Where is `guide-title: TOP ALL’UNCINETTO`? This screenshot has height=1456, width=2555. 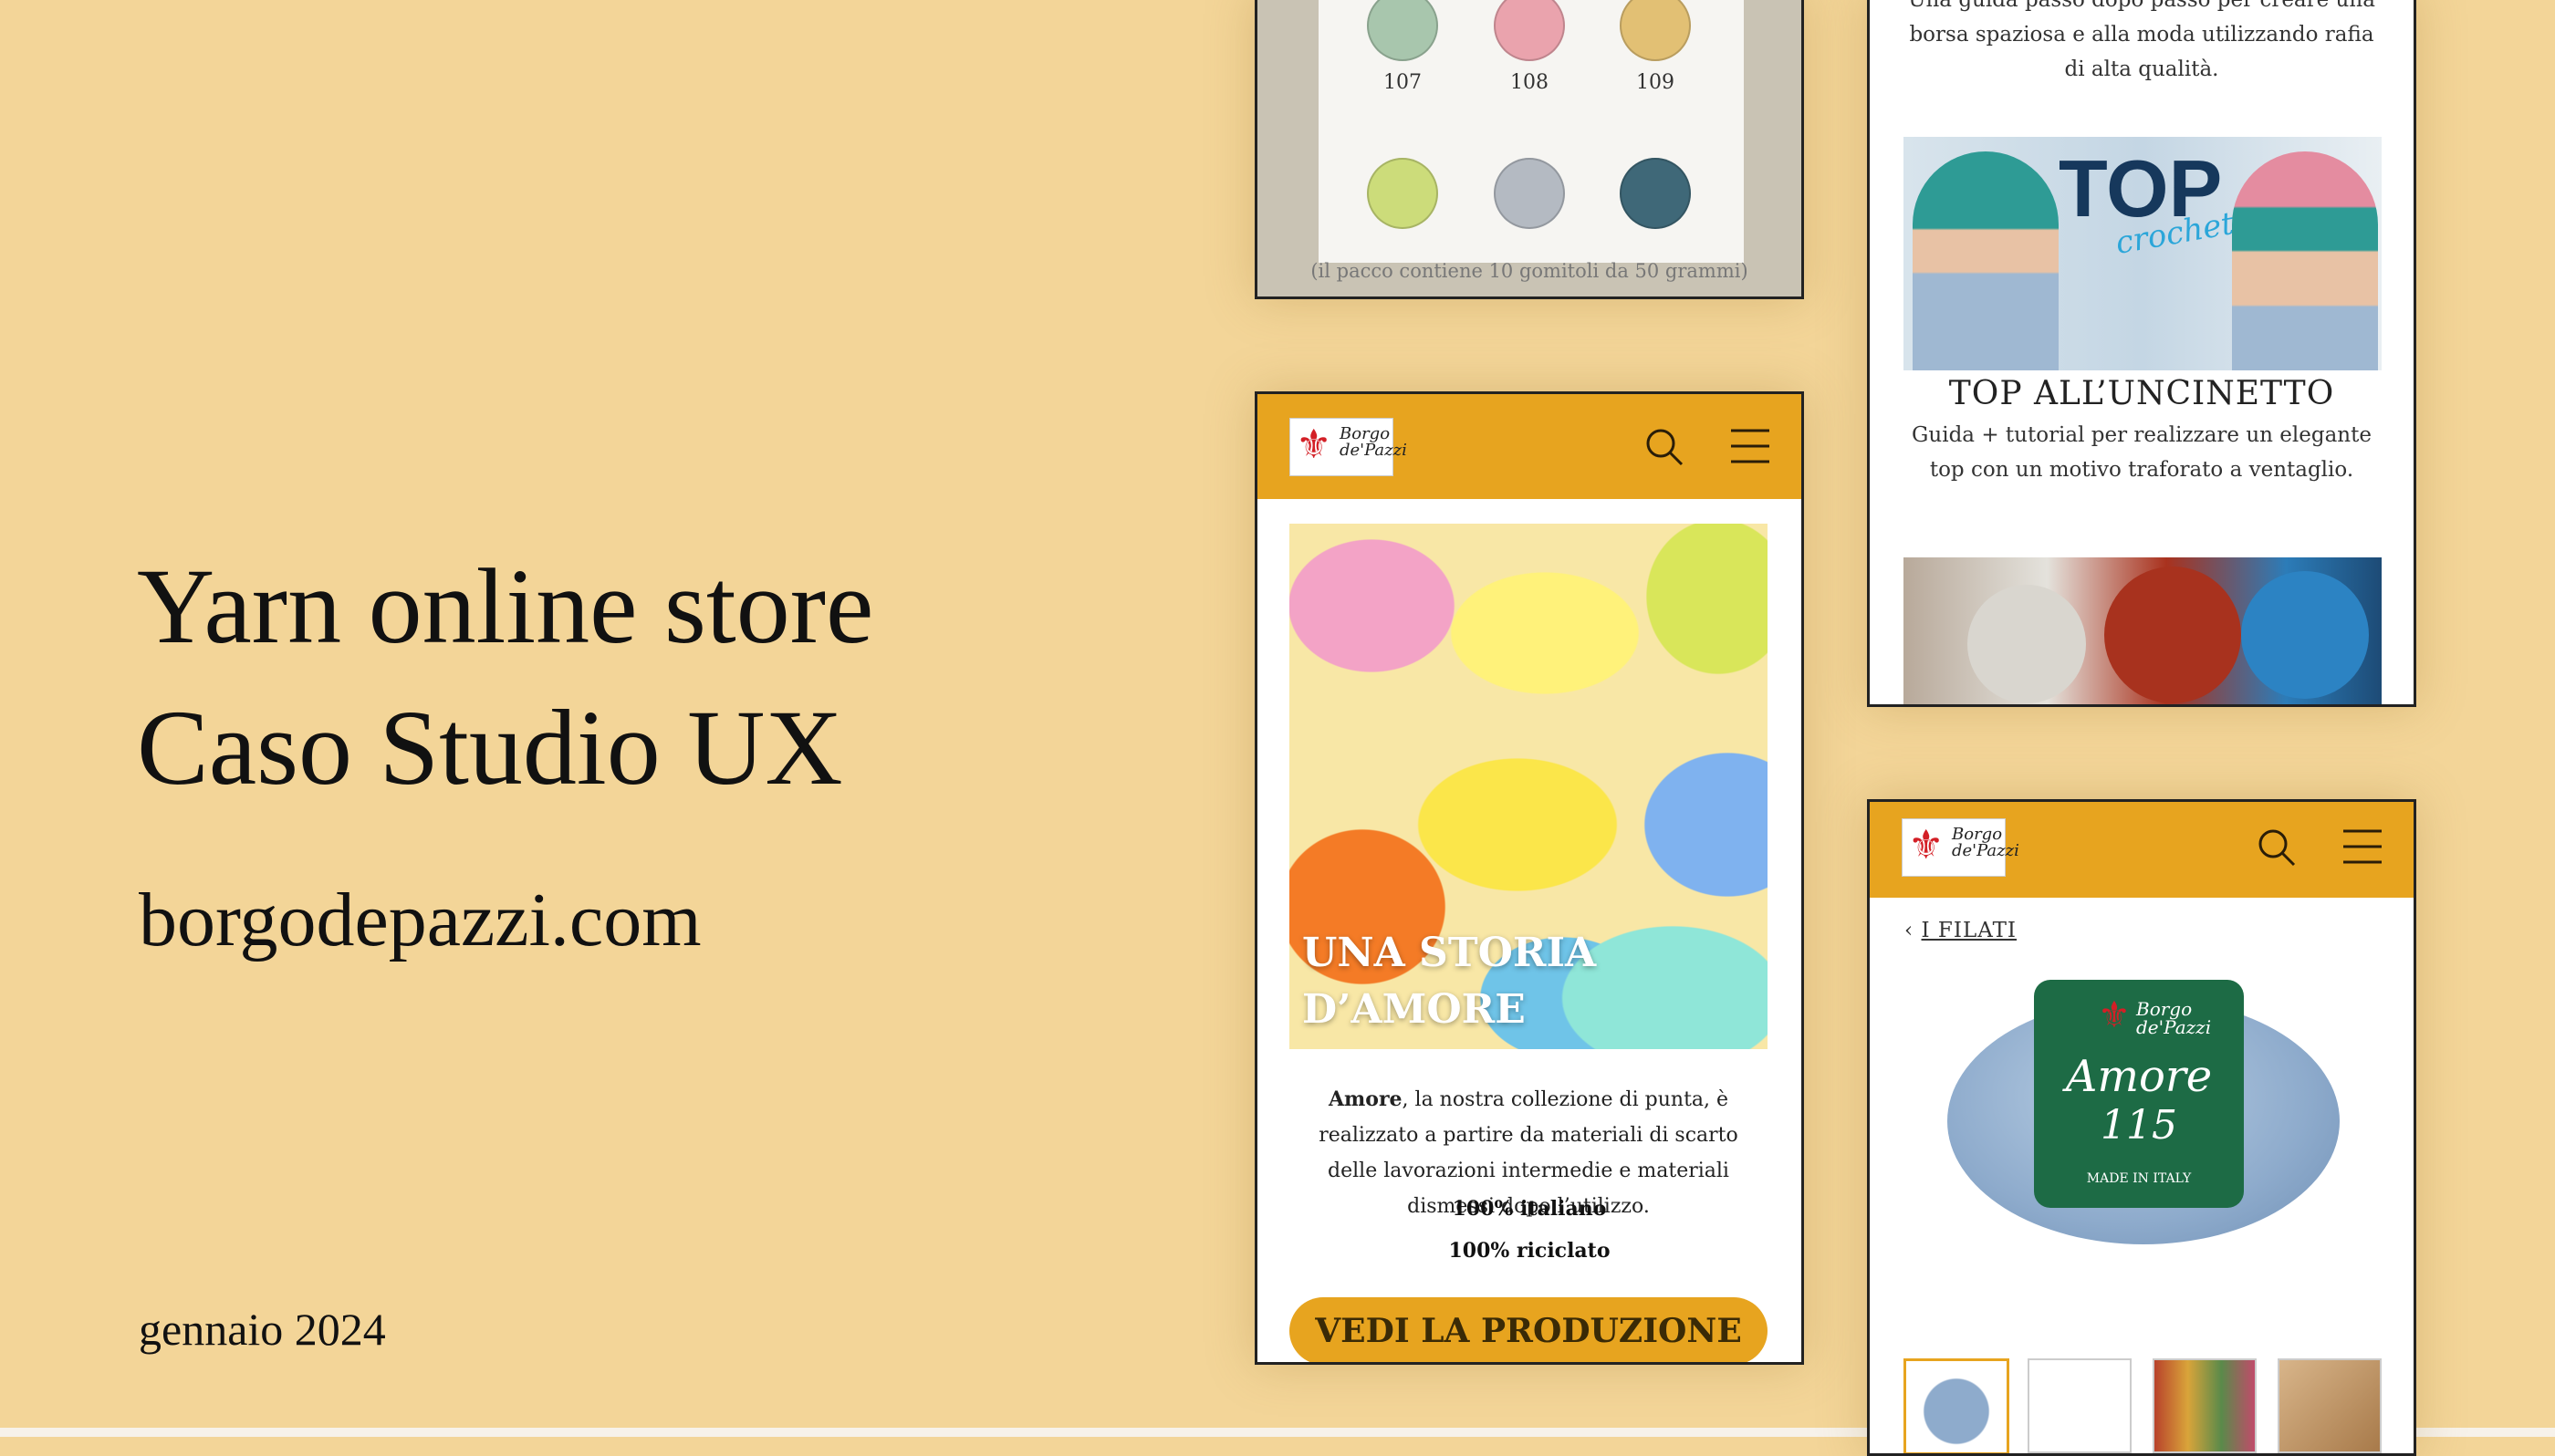 guide-title: TOP ALL’UNCINETTO is located at coordinates (2142, 393).